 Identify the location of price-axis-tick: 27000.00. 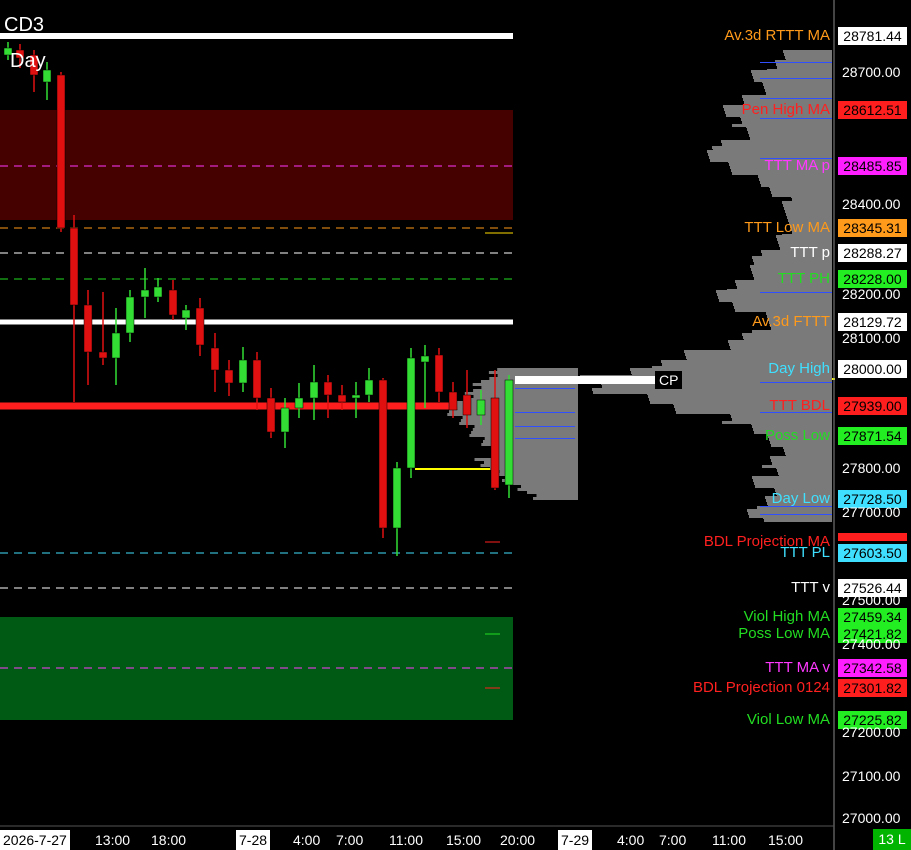
(871, 818).